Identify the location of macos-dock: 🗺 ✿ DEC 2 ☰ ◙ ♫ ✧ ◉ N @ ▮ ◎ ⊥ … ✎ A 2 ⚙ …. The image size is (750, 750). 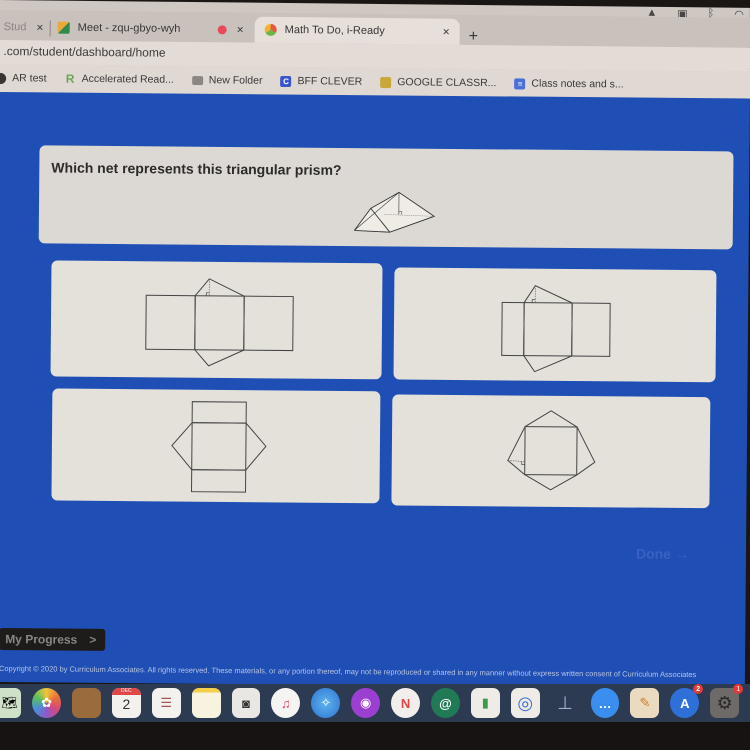
(375, 703).